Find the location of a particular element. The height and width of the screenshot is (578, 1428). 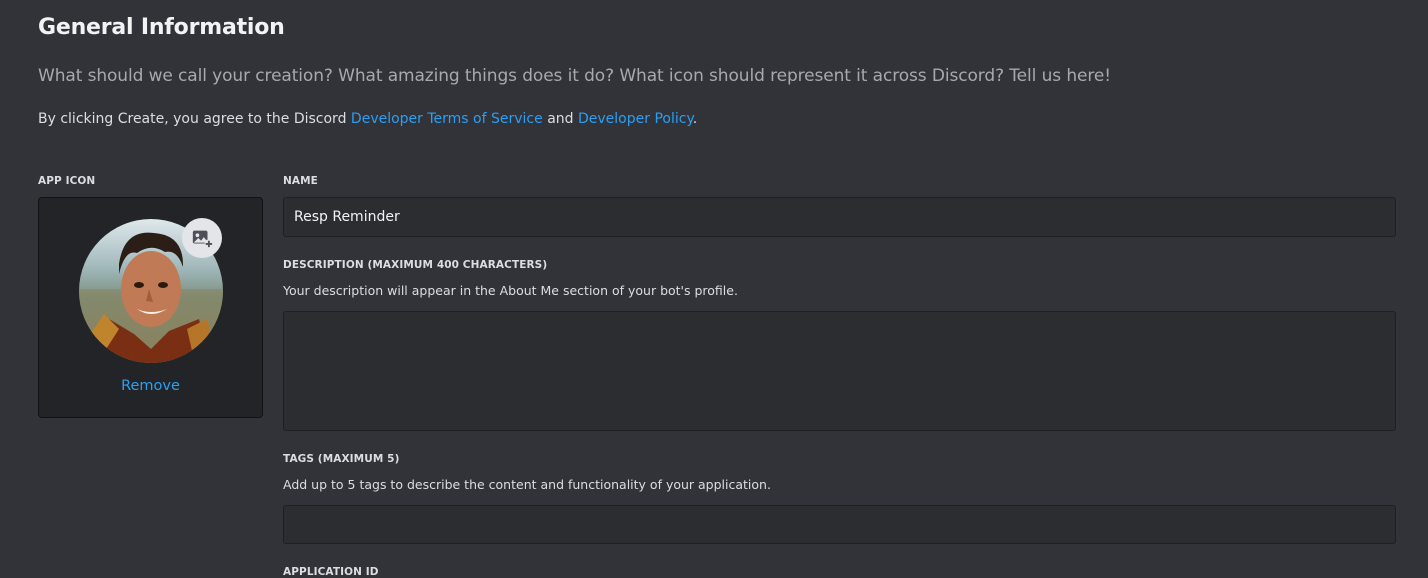

agree-suffix: . is located at coordinates (695, 119).